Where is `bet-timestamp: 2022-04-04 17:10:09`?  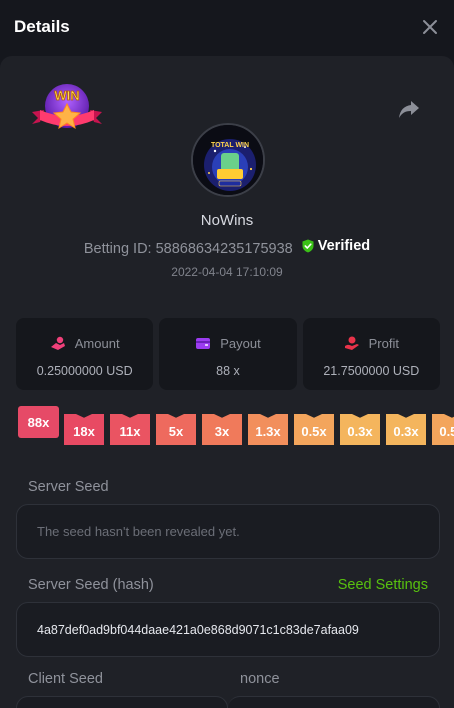
bet-timestamp: 2022-04-04 17:10:09 is located at coordinates (227, 272).